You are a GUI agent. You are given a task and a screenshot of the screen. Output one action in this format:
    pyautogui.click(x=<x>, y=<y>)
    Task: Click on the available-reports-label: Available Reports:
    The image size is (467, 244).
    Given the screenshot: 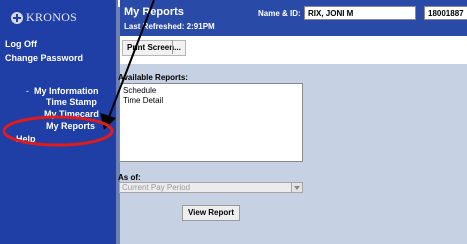 What is the action you would take?
    pyautogui.click(x=153, y=77)
    